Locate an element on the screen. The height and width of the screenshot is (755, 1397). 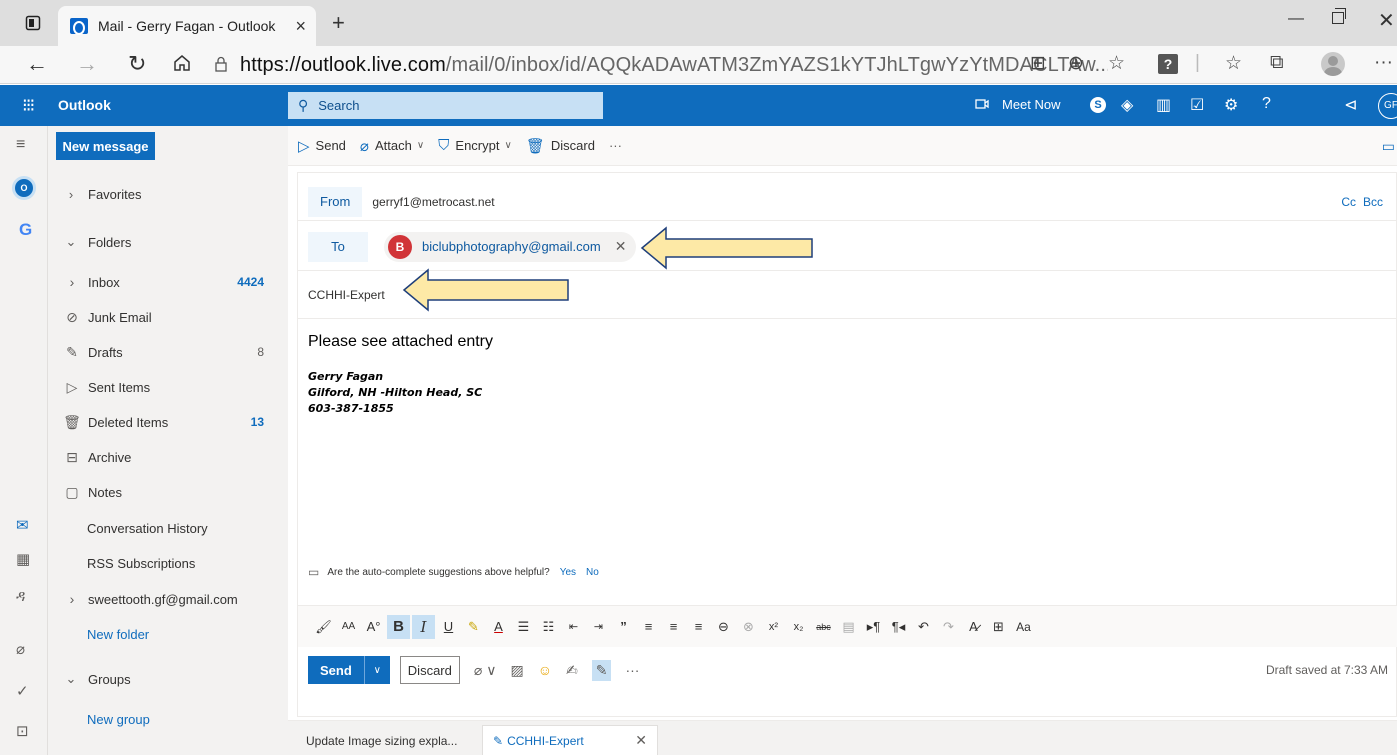
restore-window-button is located at coordinates (1339, 16).